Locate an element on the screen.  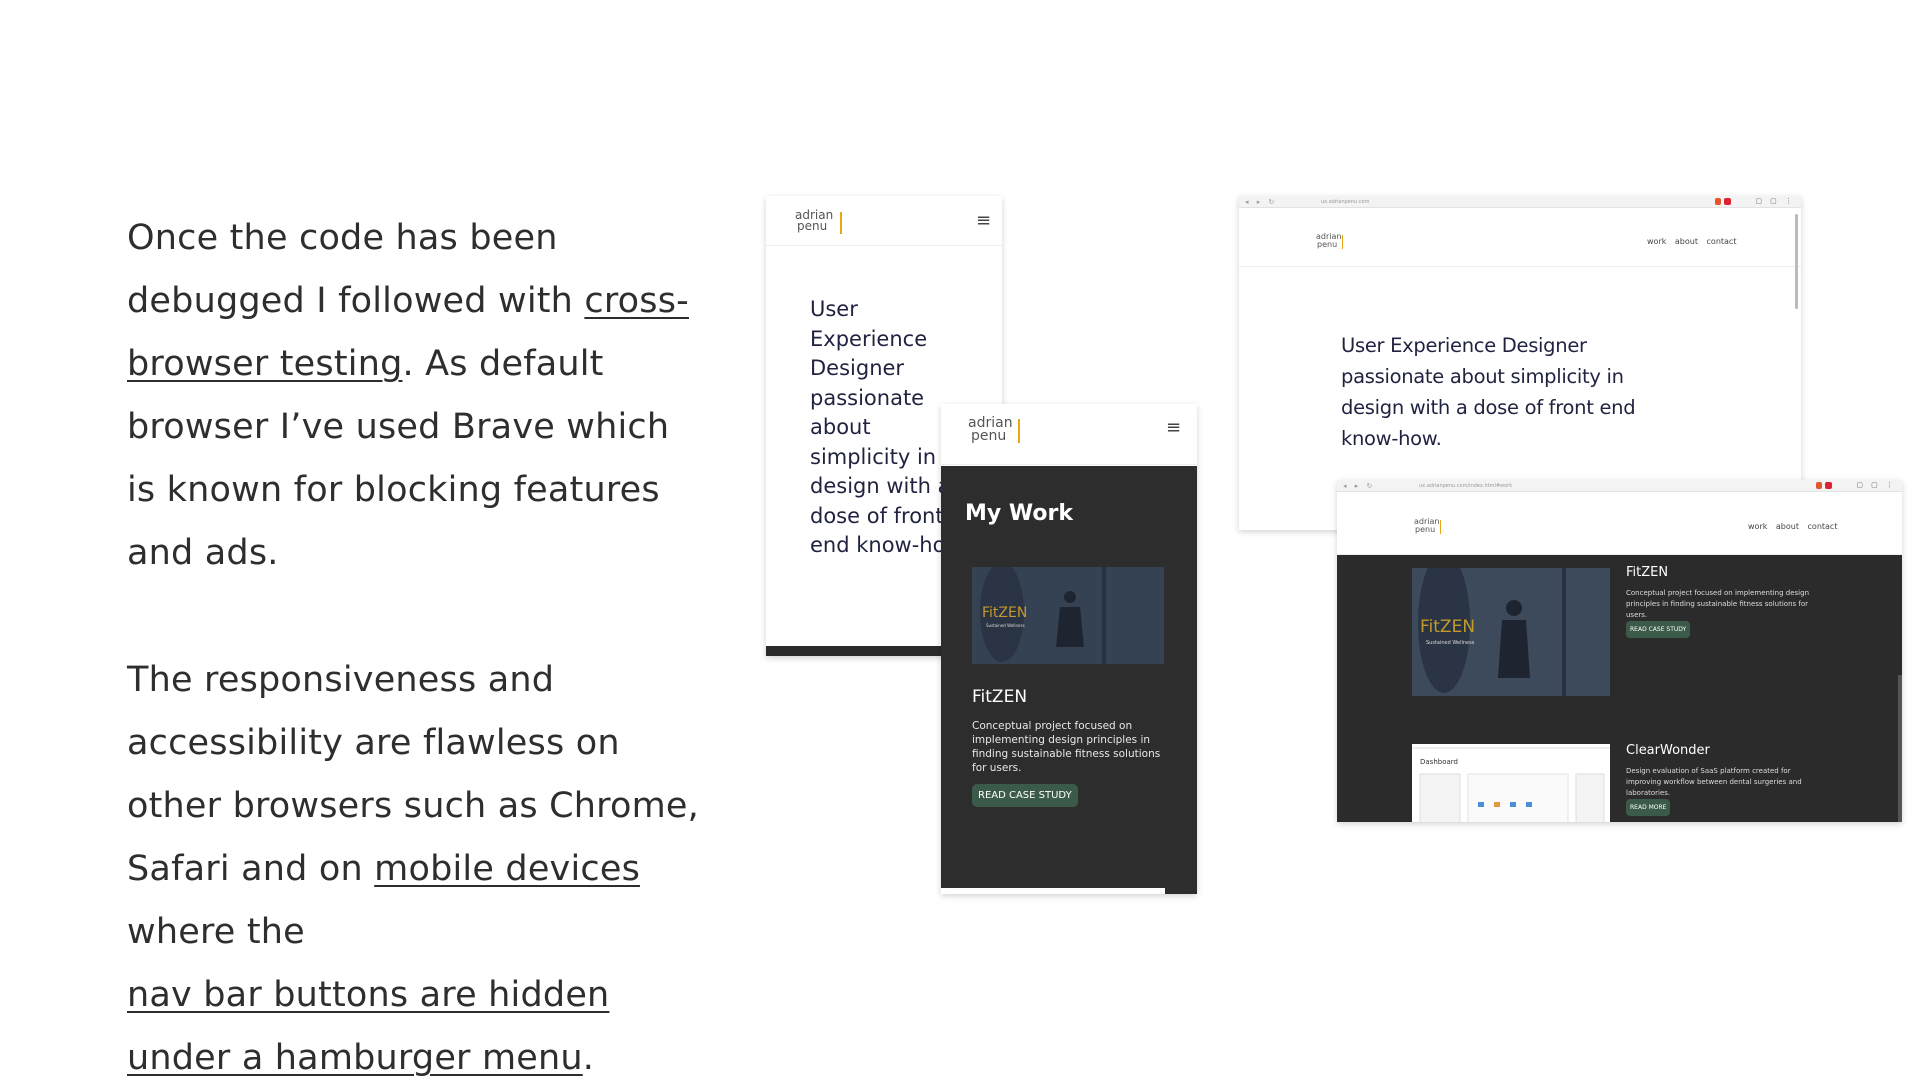
section-title: My Work is located at coordinates (1019, 513).